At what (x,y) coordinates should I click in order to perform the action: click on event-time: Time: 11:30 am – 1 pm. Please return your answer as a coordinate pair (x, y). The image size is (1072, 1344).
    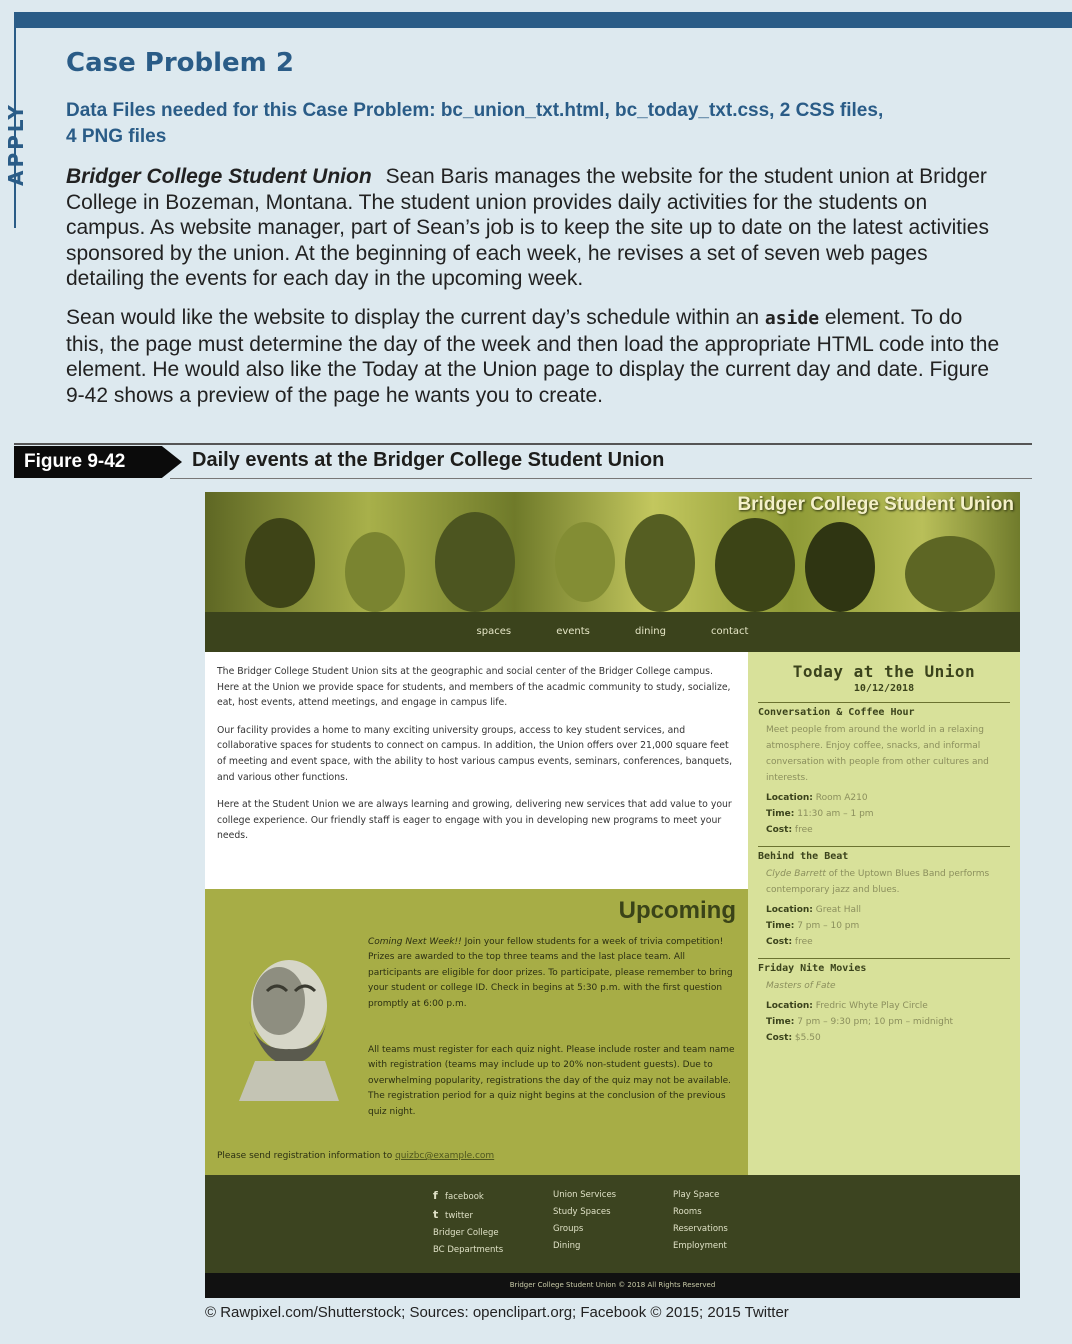
    Looking at the image, I should click on (884, 814).